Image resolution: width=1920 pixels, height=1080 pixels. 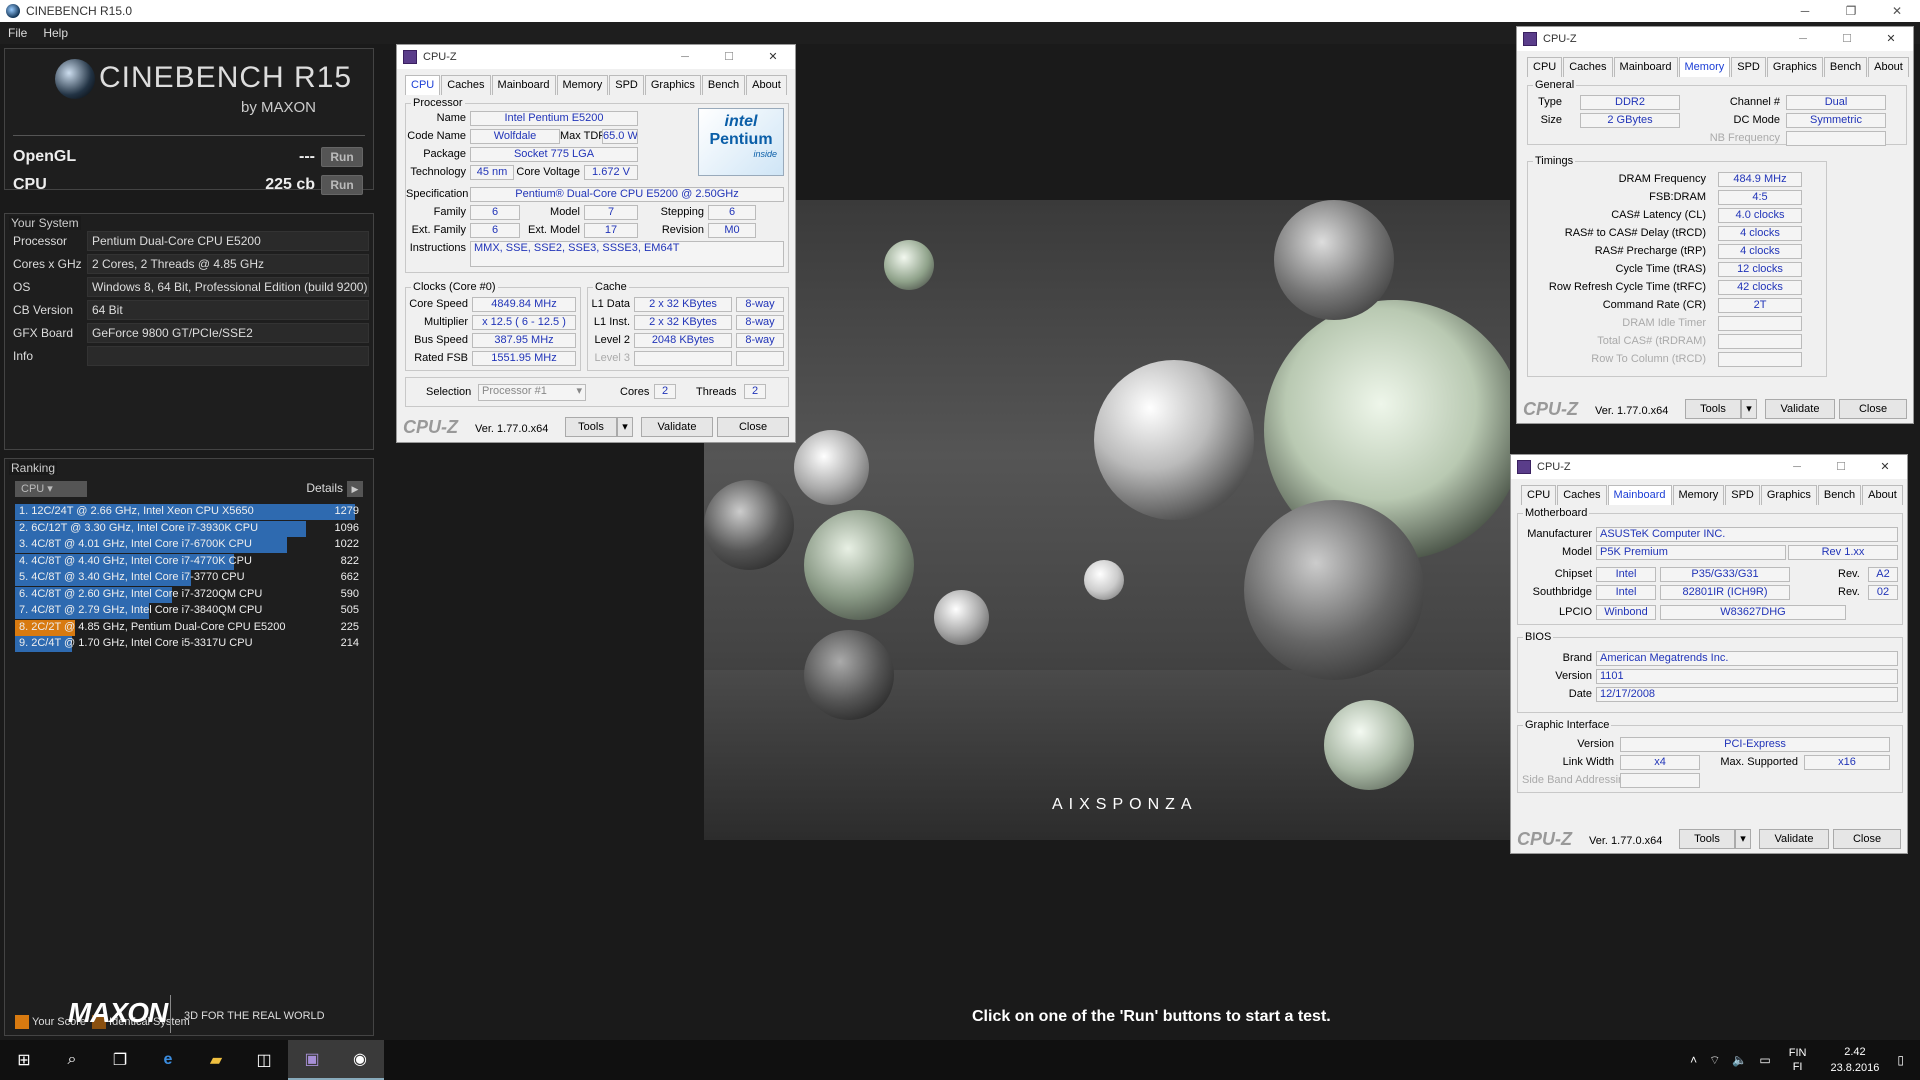 I want to click on restore-icon: ❐, so click(x=1851, y=11).